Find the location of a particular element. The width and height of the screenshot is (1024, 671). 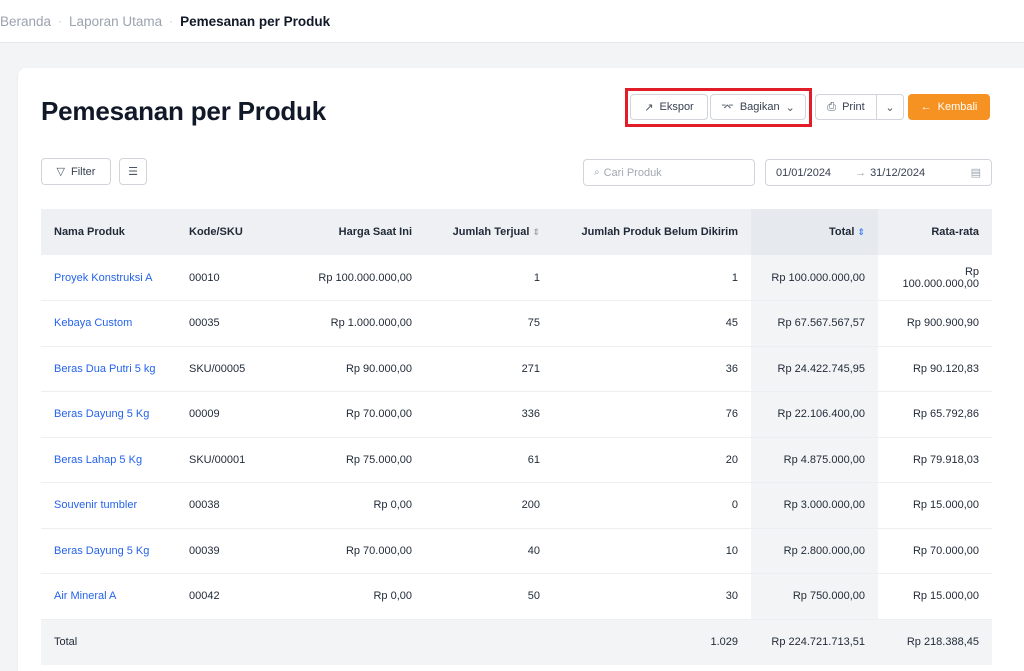

total-cell: Rp 3.000.000,00 is located at coordinates (814, 505).